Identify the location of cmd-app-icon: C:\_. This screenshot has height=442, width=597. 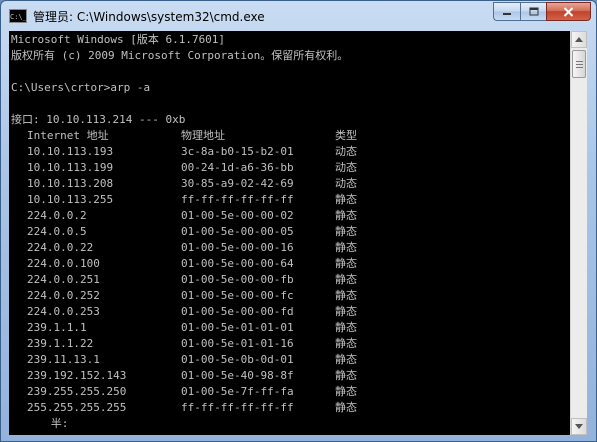
(18, 16).